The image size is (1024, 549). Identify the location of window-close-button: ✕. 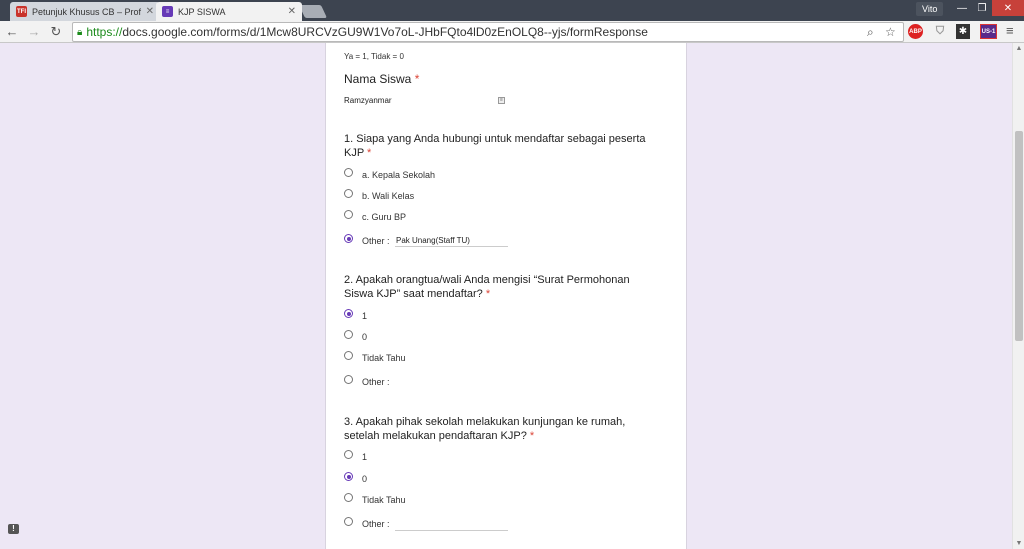
(1008, 8).